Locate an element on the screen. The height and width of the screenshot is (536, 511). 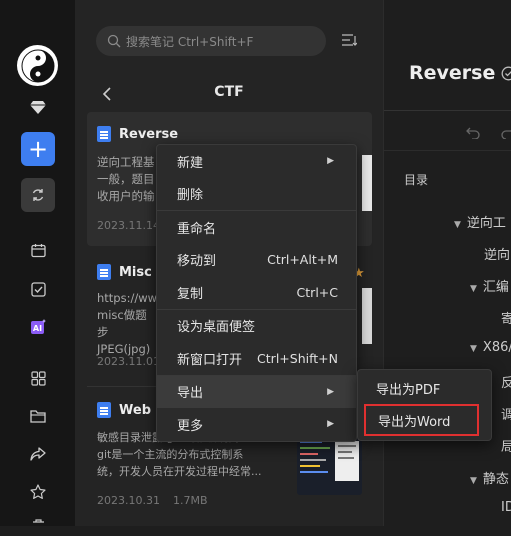
note-date: 2023.11.01 is located at coordinates (128, 361).